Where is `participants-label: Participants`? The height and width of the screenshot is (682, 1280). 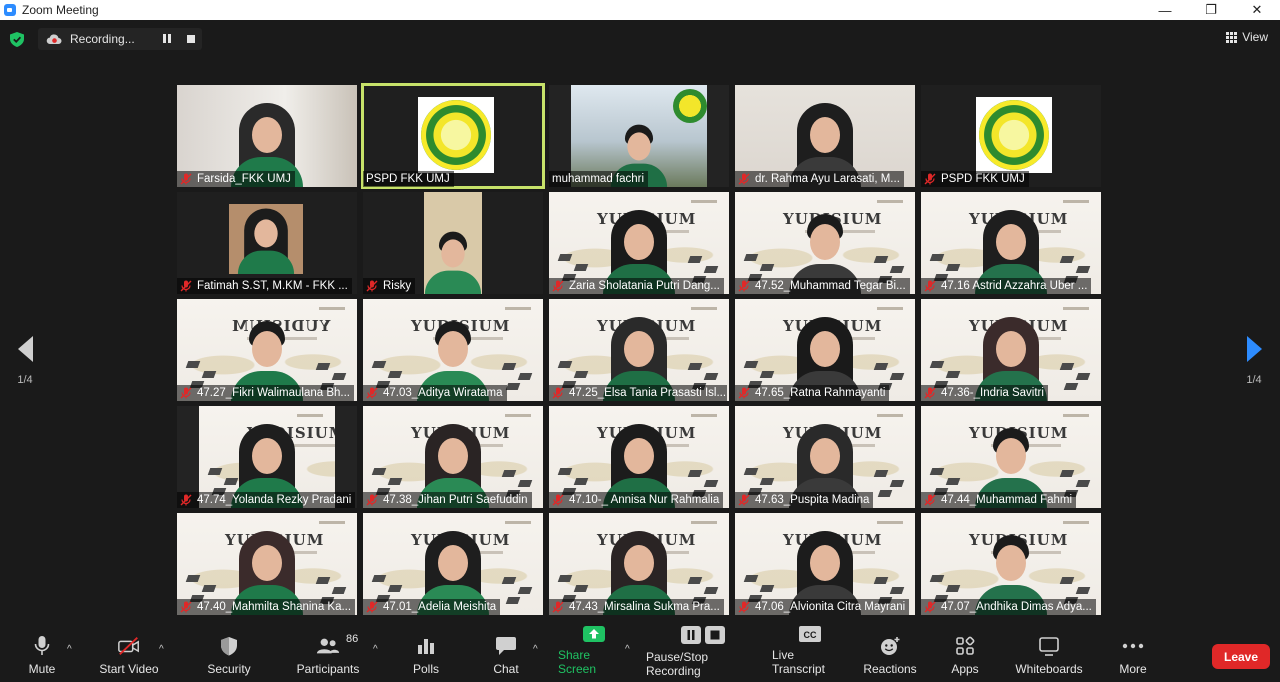
participants-label: Participants is located at coordinates (328, 669).